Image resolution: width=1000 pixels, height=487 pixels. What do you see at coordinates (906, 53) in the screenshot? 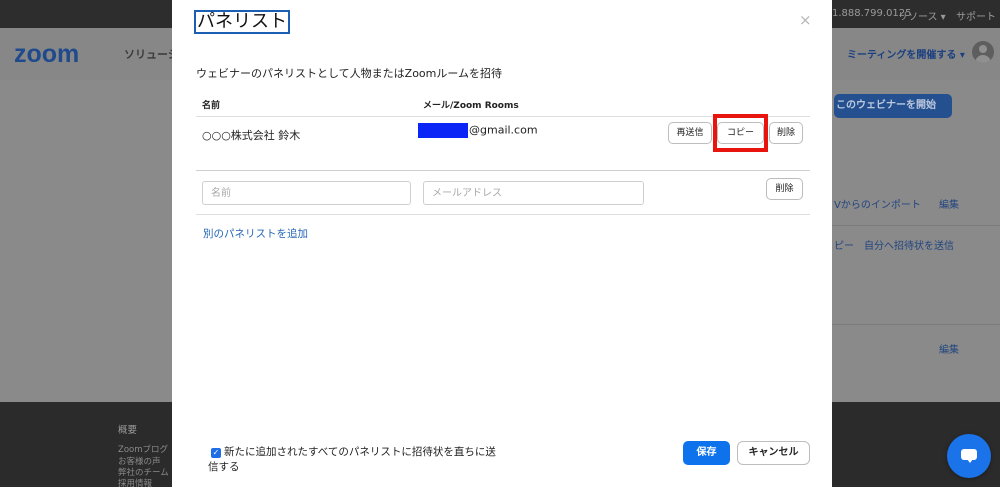
I see `host-meeting-menu: ミーティングを開催する ▾` at bounding box center [906, 53].